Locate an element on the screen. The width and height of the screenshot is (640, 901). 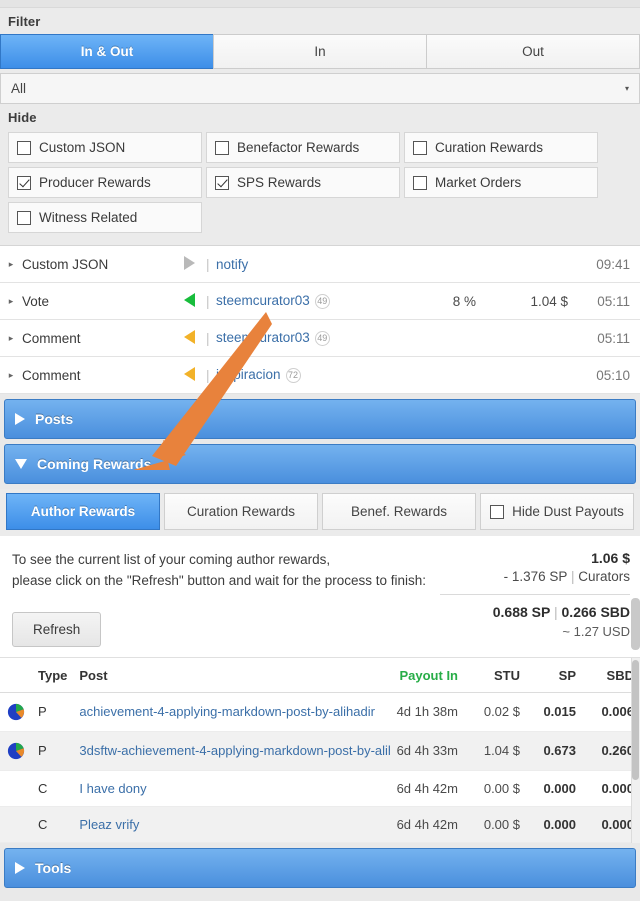
row-type: P is located at coordinates (53, 751).